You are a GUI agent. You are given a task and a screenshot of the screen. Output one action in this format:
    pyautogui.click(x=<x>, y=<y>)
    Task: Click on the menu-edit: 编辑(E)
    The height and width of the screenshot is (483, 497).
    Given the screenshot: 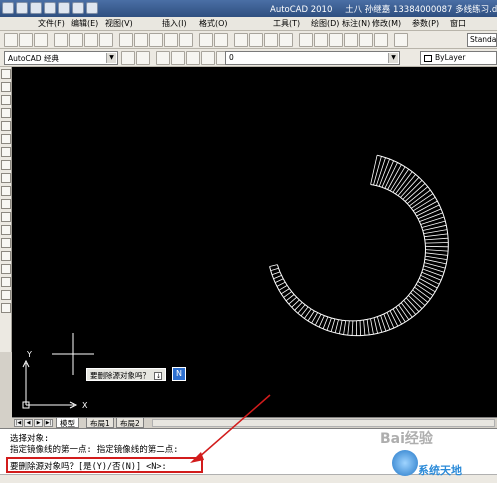 What is the action you would take?
    pyautogui.click(x=84, y=23)
    